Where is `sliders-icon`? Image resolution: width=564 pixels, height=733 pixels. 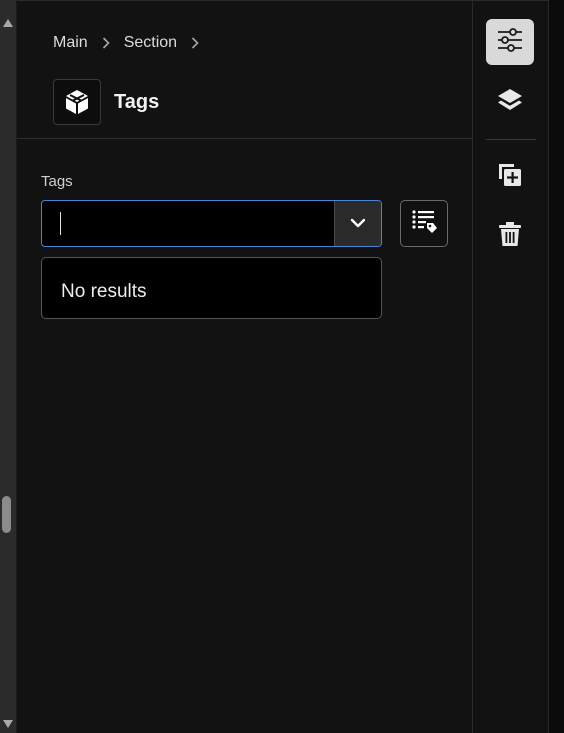
sliders-icon is located at coordinates (510, 42).